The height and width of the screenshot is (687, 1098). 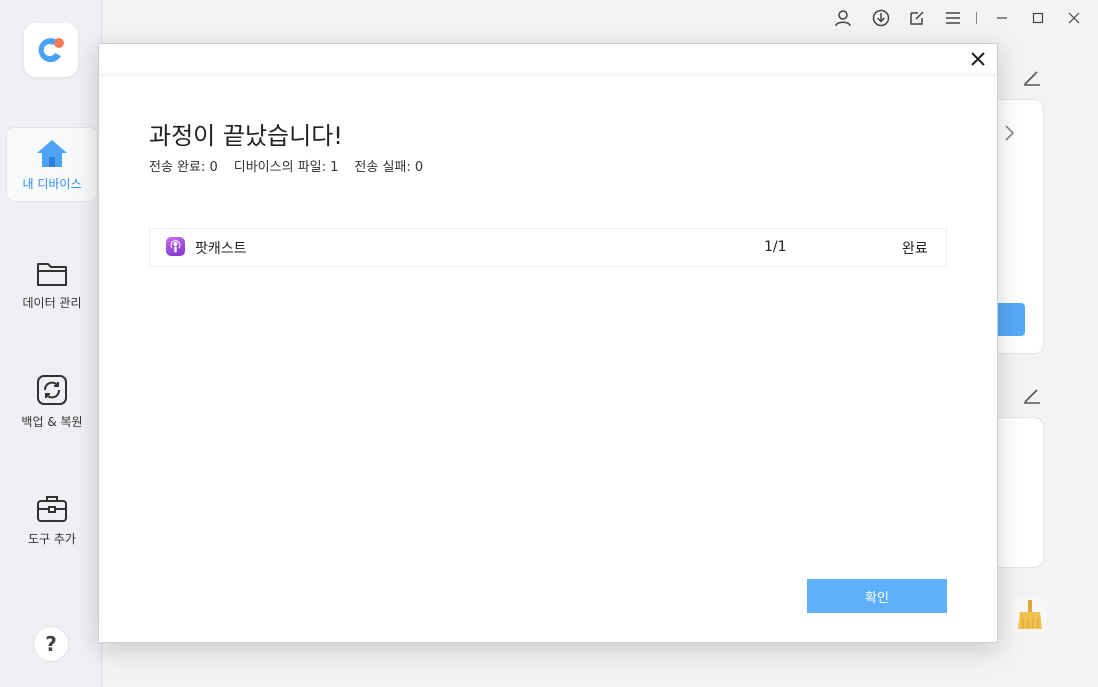 I want to click on home-icon, so click(x=52, y=153).